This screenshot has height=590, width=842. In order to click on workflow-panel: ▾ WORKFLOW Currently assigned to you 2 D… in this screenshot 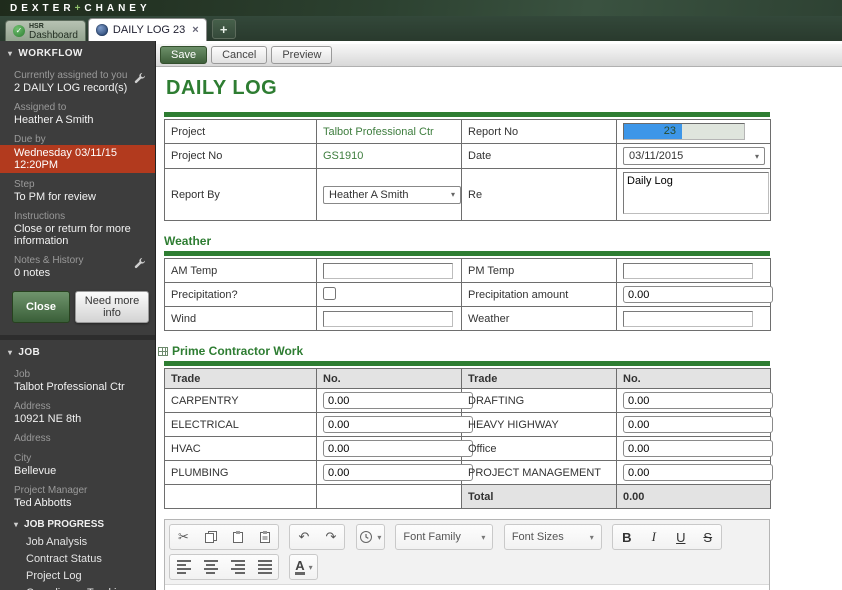, I will do `click(77, 188)`.